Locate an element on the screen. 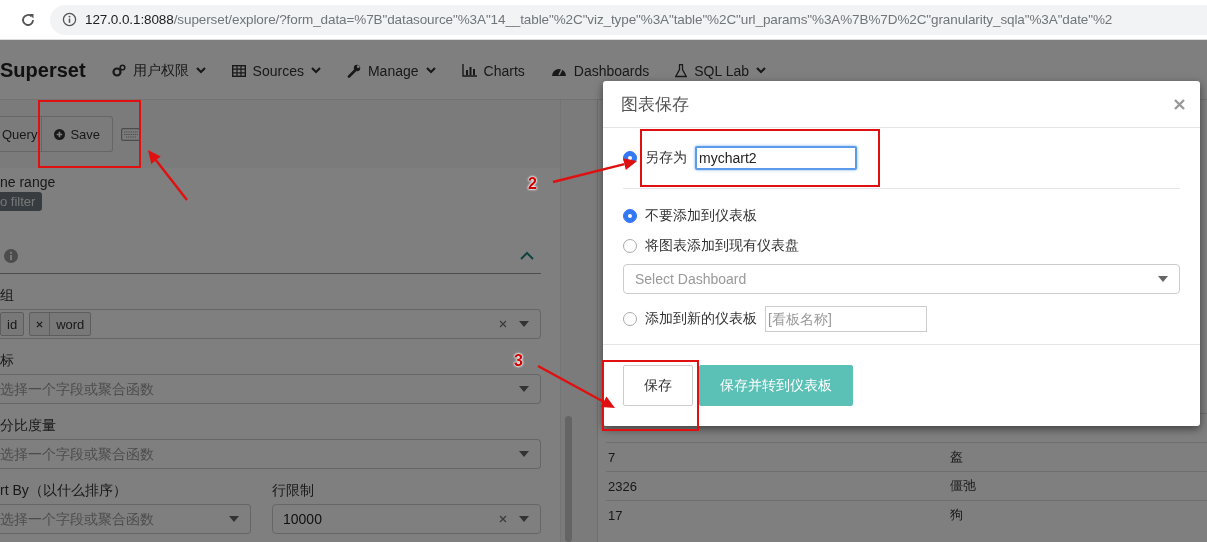 The image size is (1207, 542). flask-icon is located at coordinates (681, 70).